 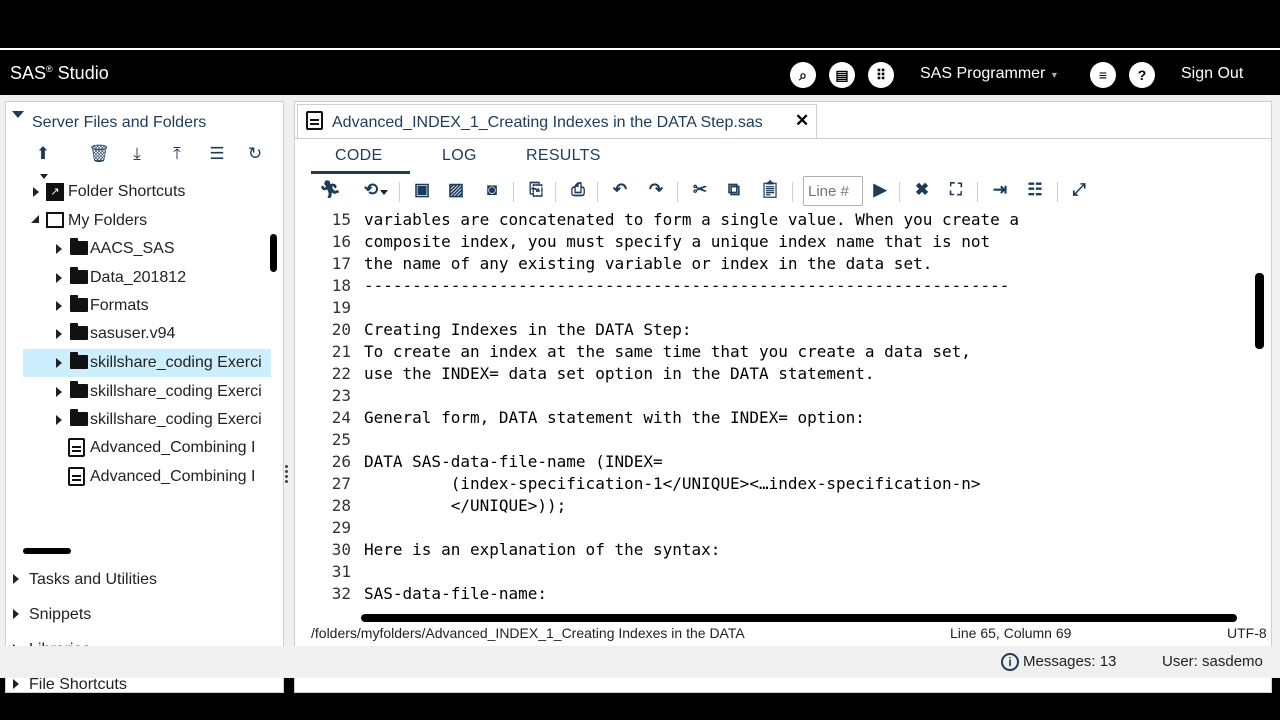 I want to click on section-tasks-and-utilities: Tasks and Utilities, so click(x=85, y=580).